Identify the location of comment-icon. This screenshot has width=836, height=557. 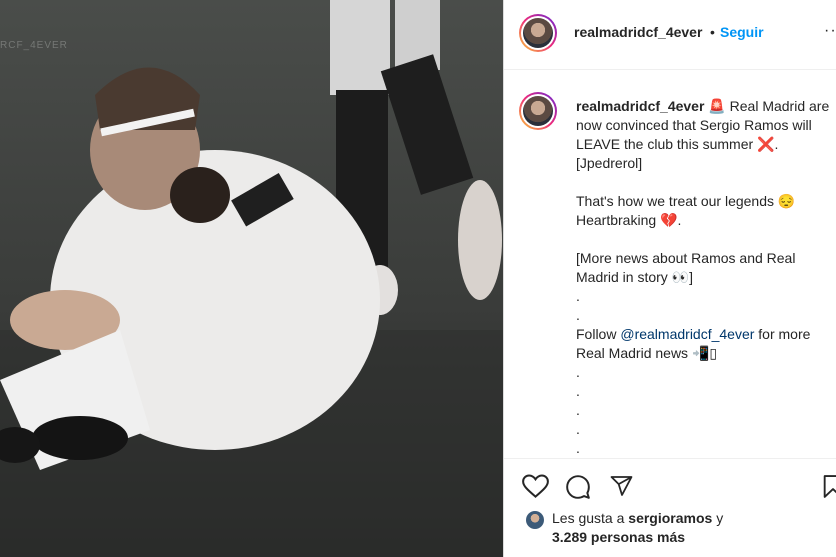
(578, 487).